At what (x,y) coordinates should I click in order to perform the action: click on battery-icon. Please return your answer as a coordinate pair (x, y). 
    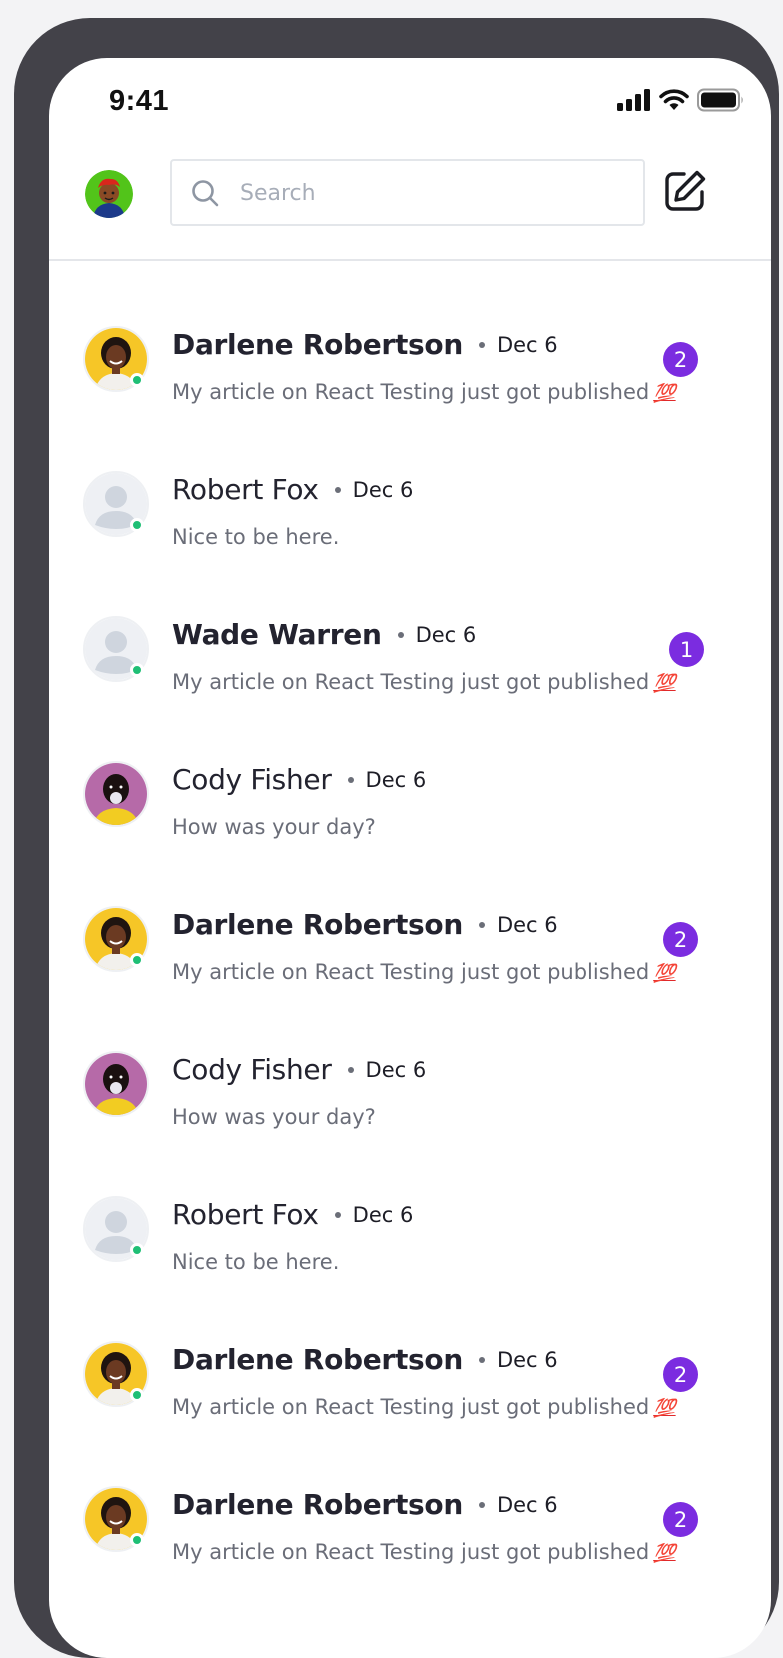
    Looking at the image, I should click on (720, 100).